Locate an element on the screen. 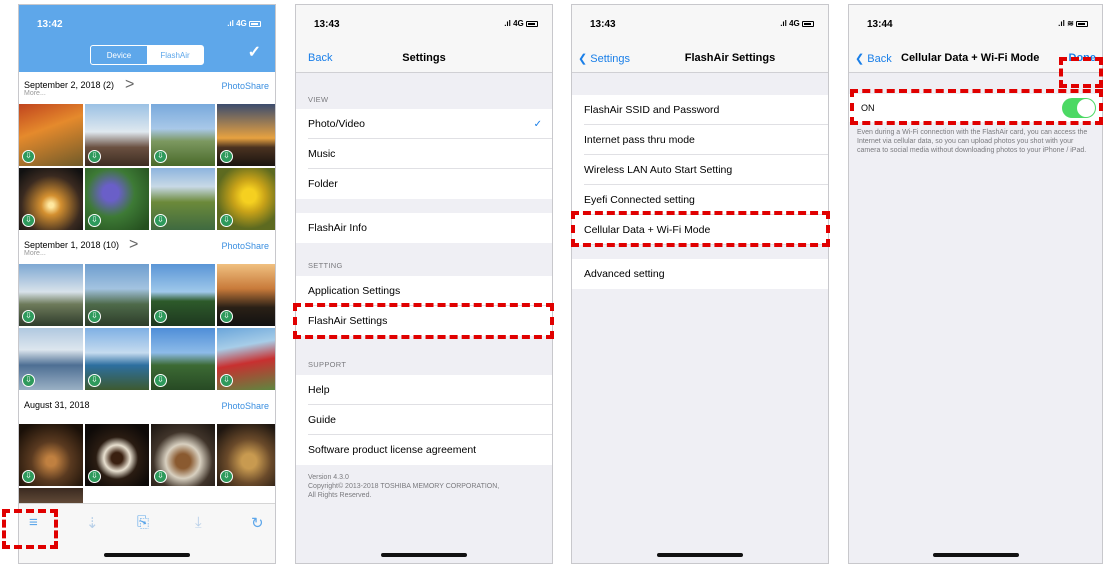  settings-item-flashair-settings: FlashAir Settings is located at coordinates (424, 321).